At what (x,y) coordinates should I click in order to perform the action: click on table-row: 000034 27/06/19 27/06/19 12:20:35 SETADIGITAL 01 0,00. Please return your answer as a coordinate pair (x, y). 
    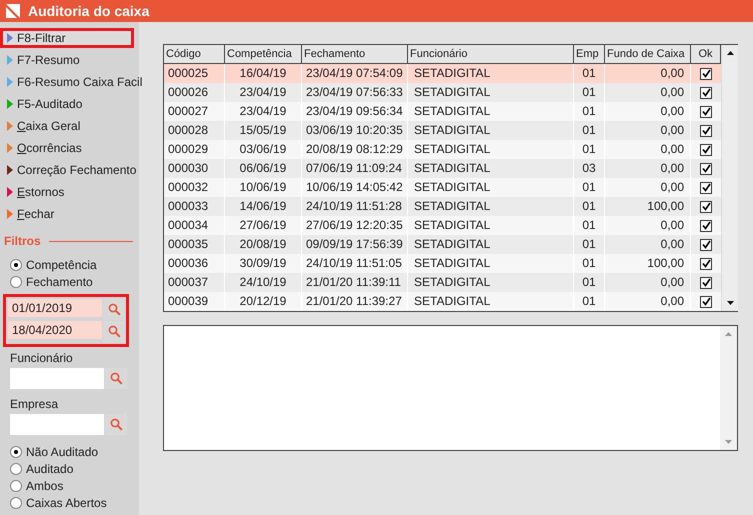
    Looking at the image, I should click on (442, 225).